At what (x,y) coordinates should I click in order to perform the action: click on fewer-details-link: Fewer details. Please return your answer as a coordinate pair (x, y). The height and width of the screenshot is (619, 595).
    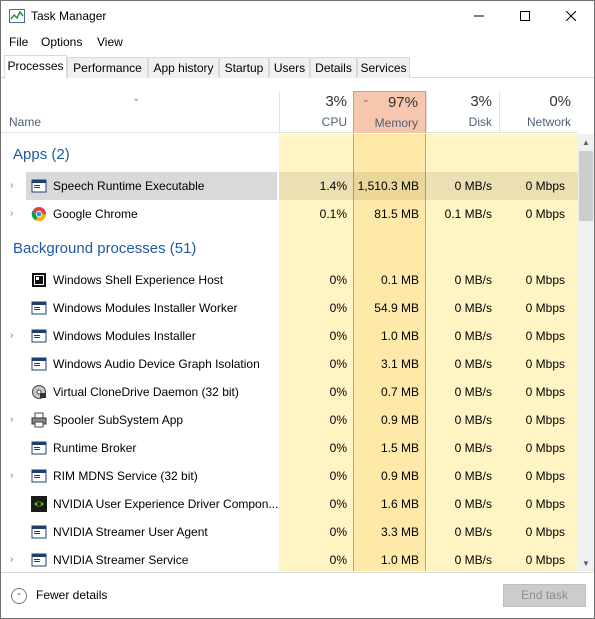
    Looking at the image, I should click on (71, 595).